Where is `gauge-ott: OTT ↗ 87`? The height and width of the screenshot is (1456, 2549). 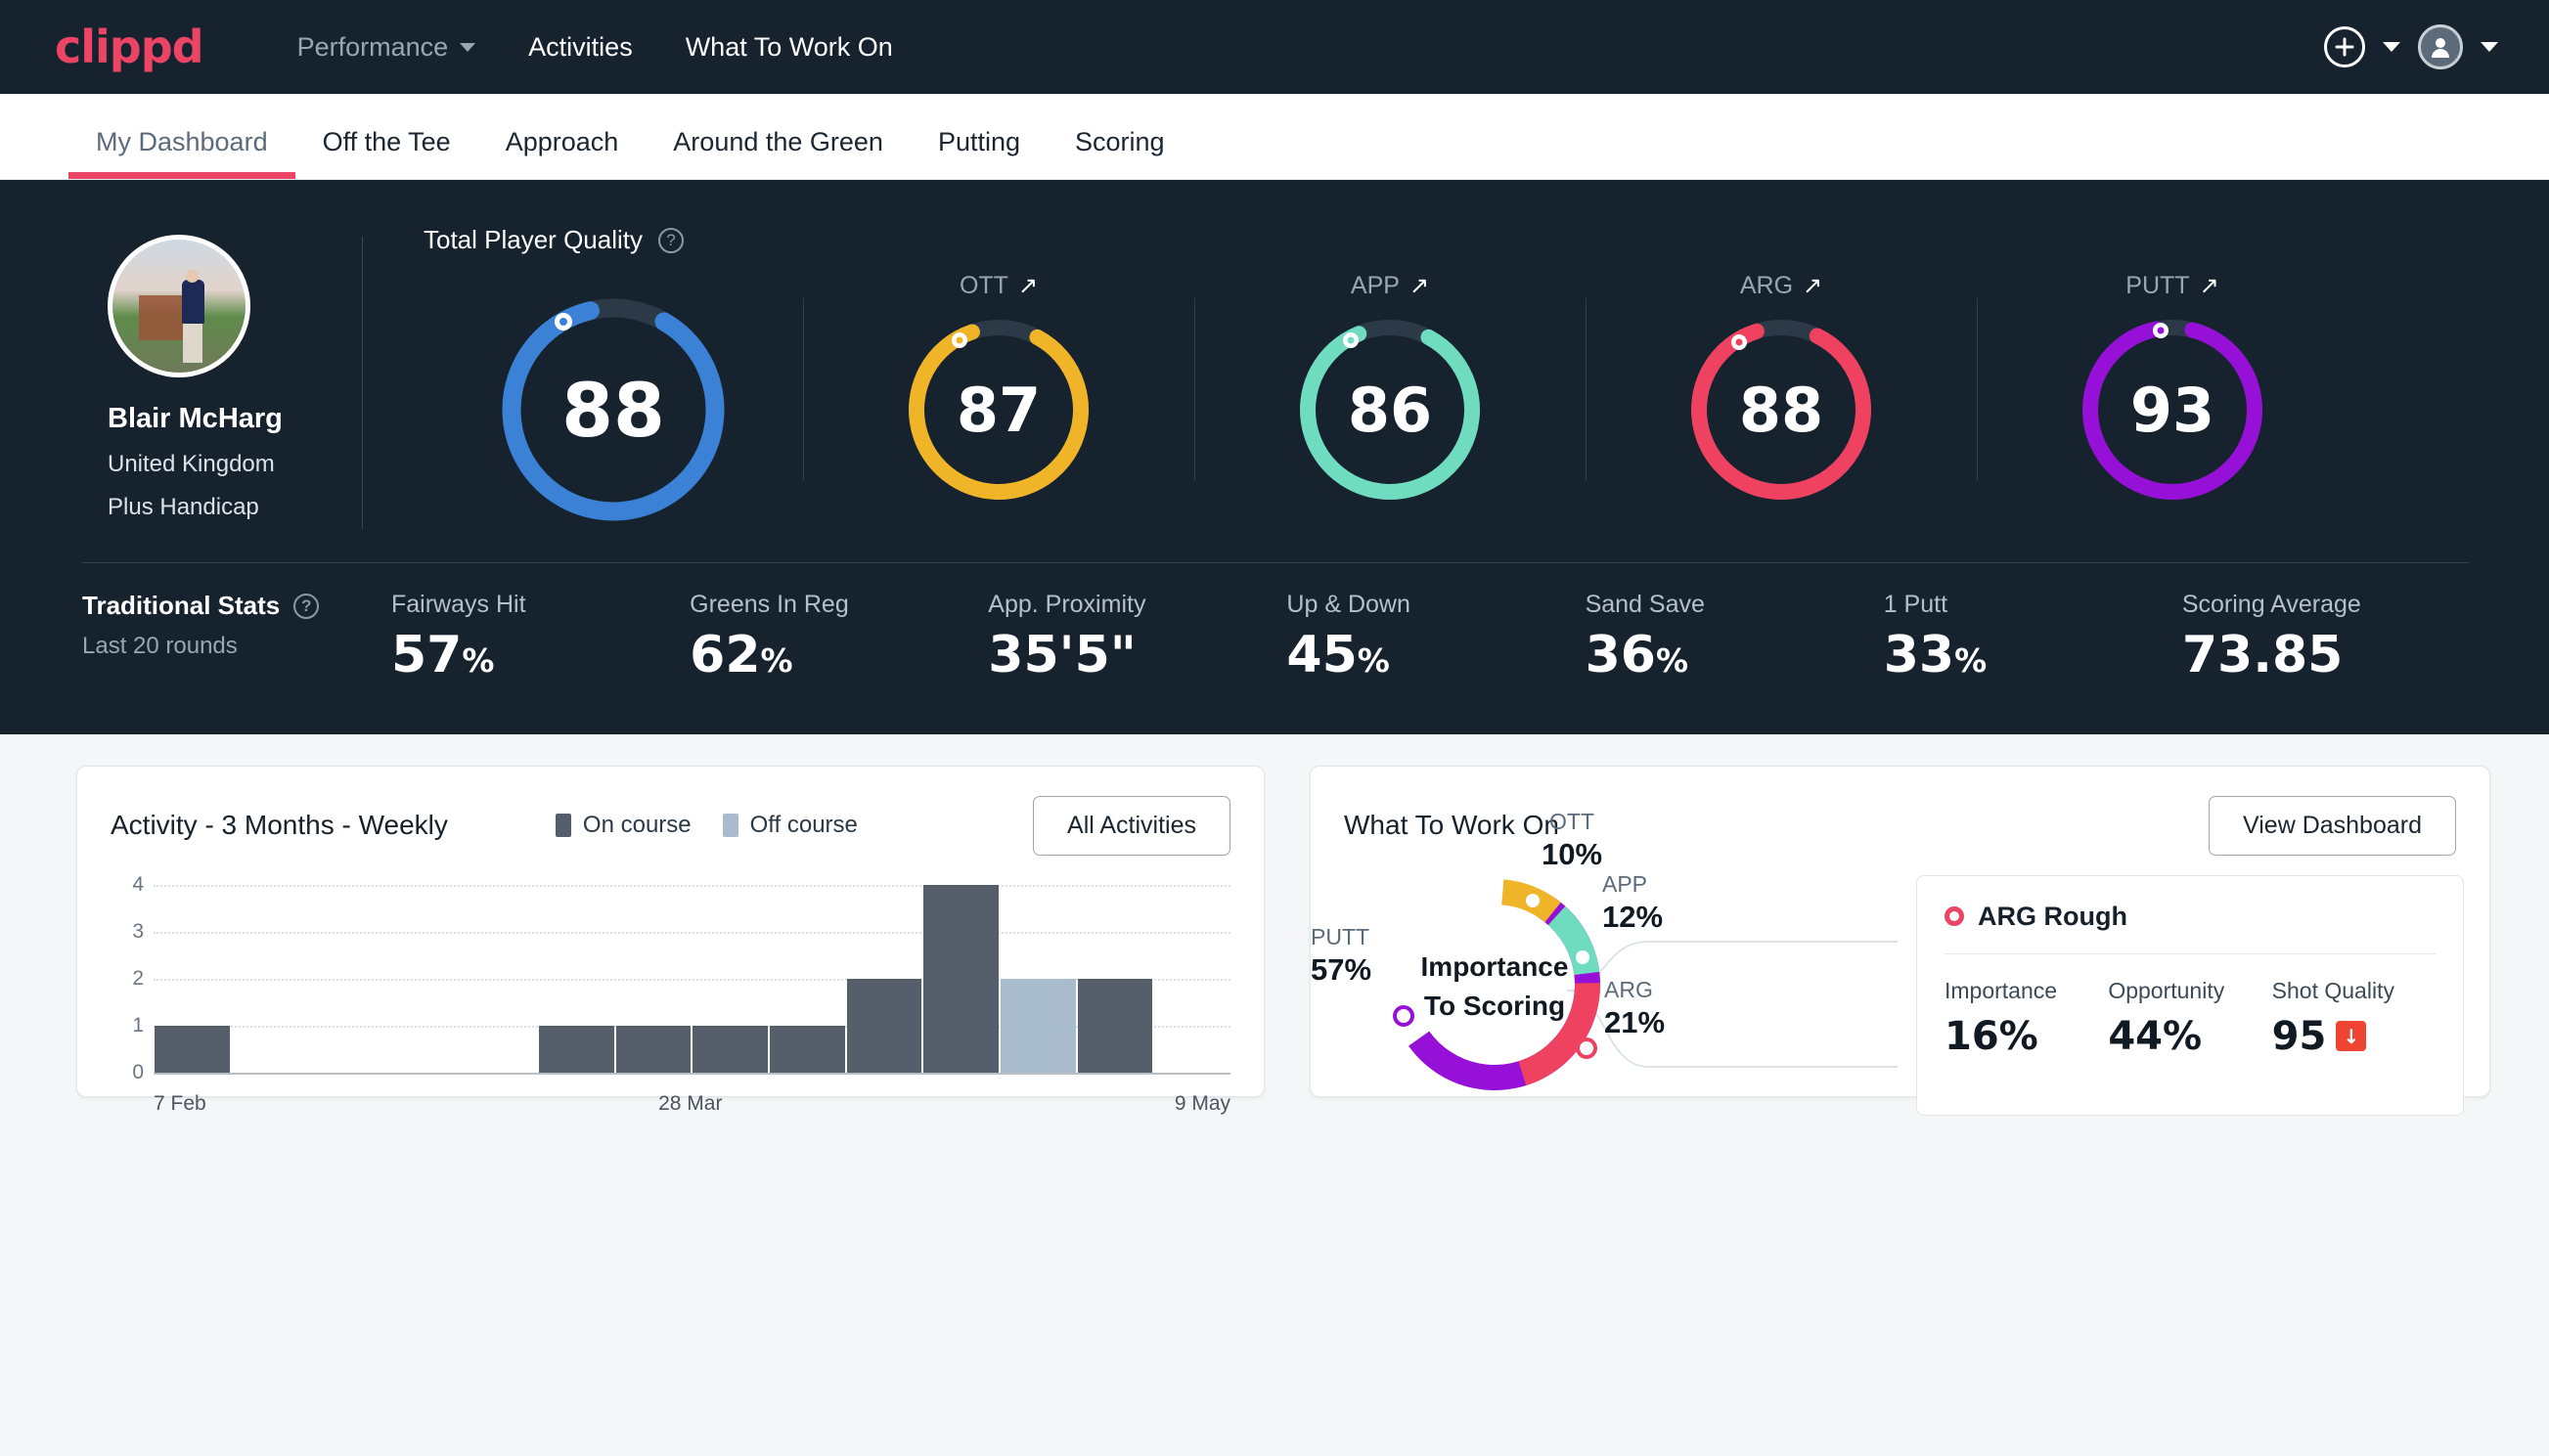 gauge-ott: OTT ↗ 87 is located at coordinates (999, 388).